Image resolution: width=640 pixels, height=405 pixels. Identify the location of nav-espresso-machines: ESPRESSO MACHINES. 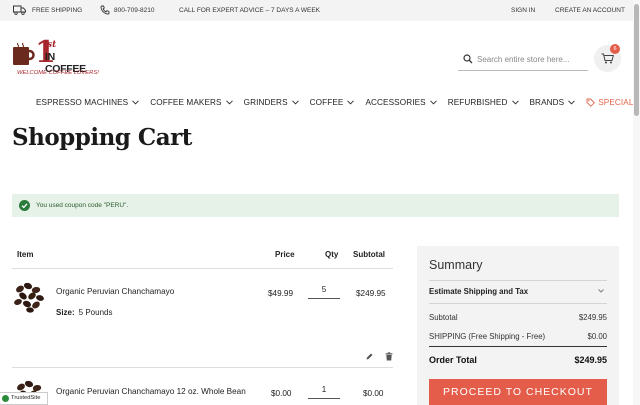
(88, 102).